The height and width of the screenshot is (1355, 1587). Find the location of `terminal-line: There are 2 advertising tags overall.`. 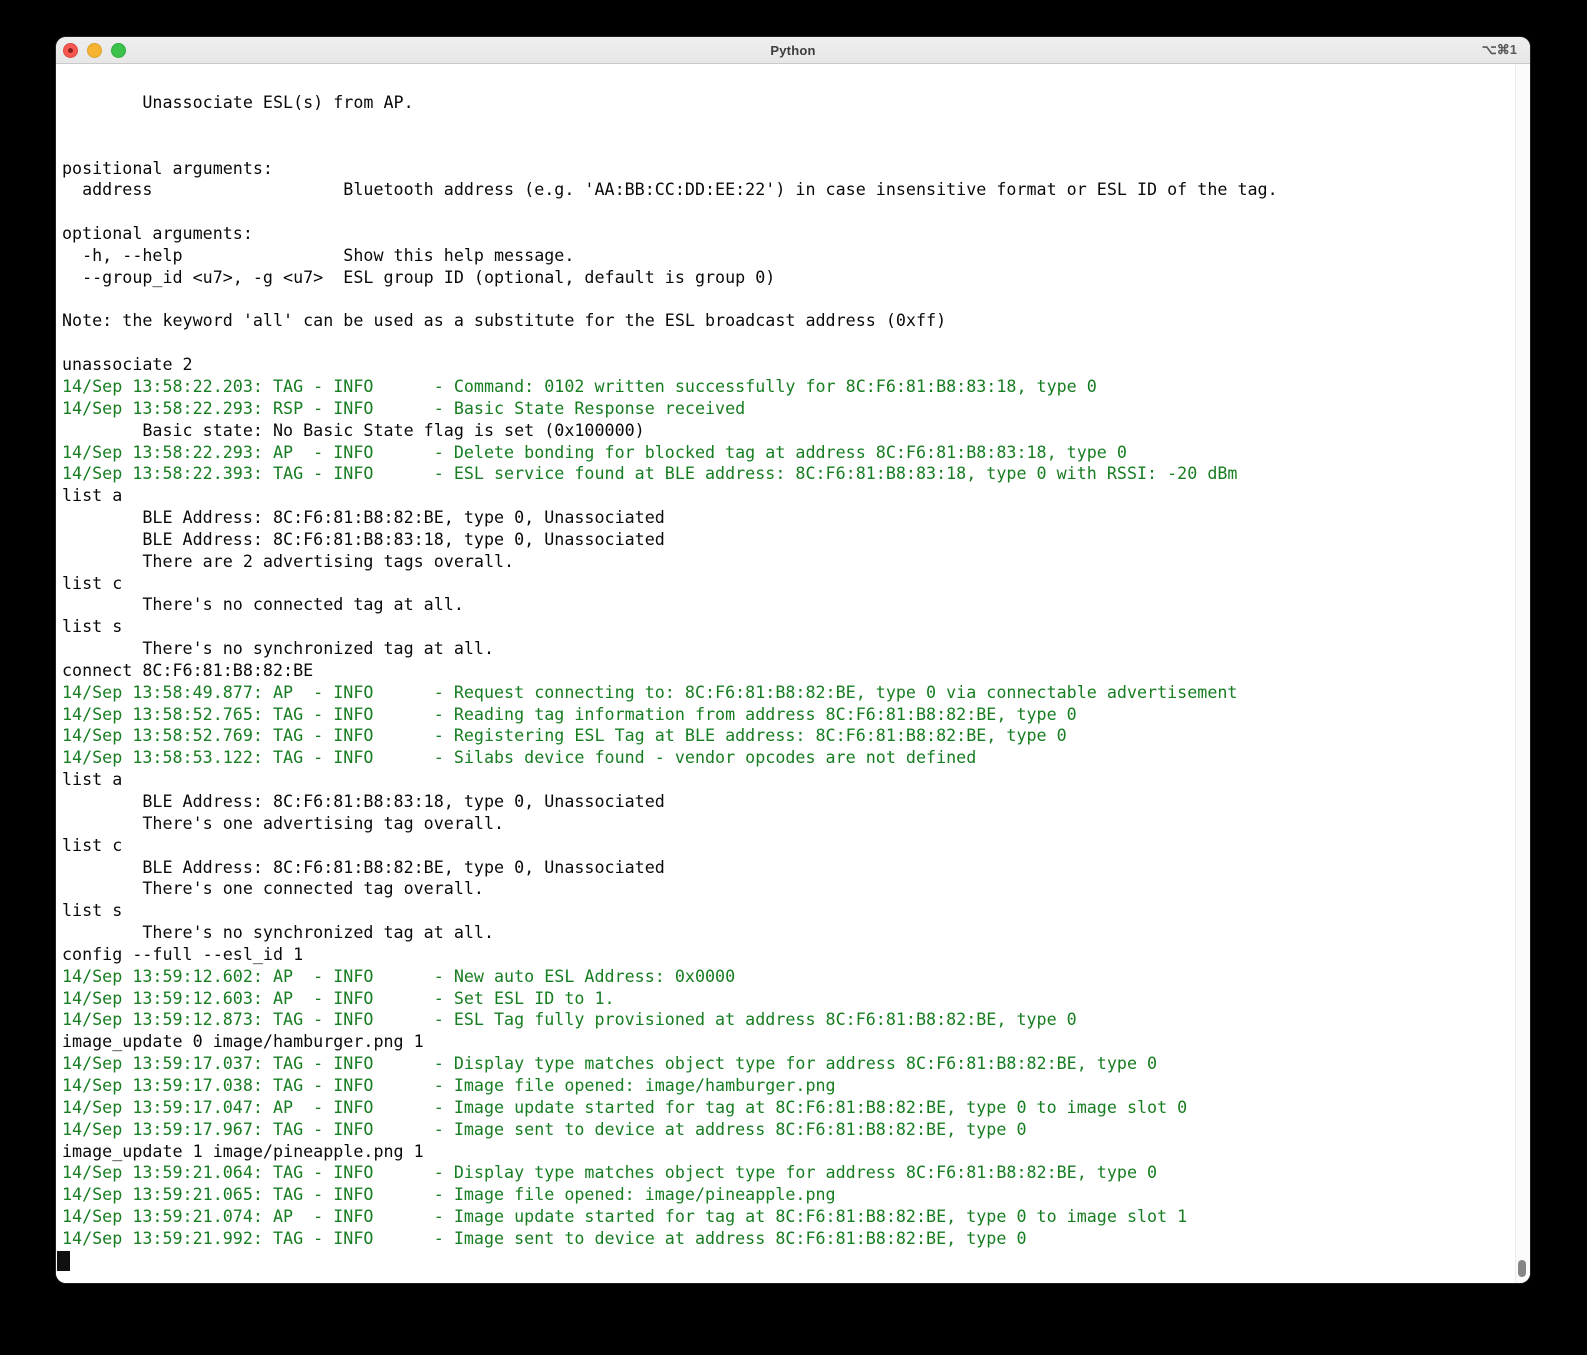

terminal-line: There are 2 advertising tags overall. is located at coordinates (288, 560).